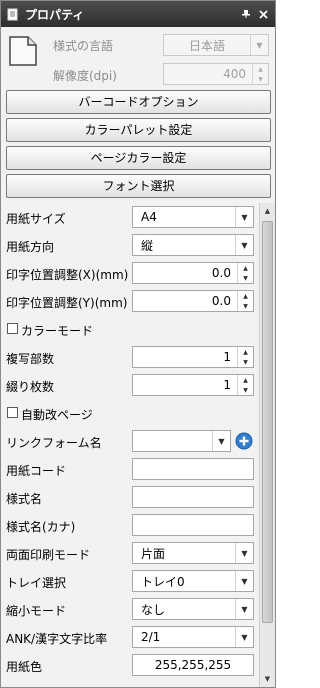 The image size is (320, 688). I want to click on panel-titlebar: プロパティ, so click(138, 14).